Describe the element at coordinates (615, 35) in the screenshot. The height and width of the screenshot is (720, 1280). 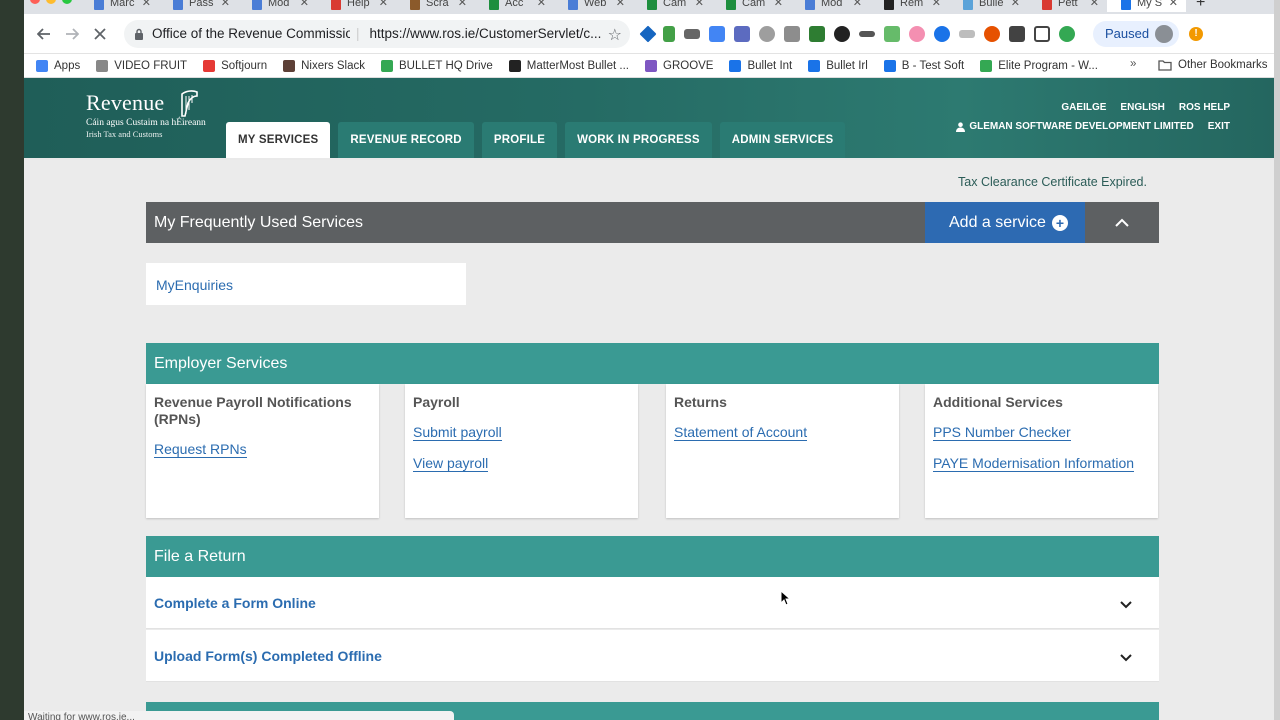
I see `bookmark-star-icon: ☆` at that location.